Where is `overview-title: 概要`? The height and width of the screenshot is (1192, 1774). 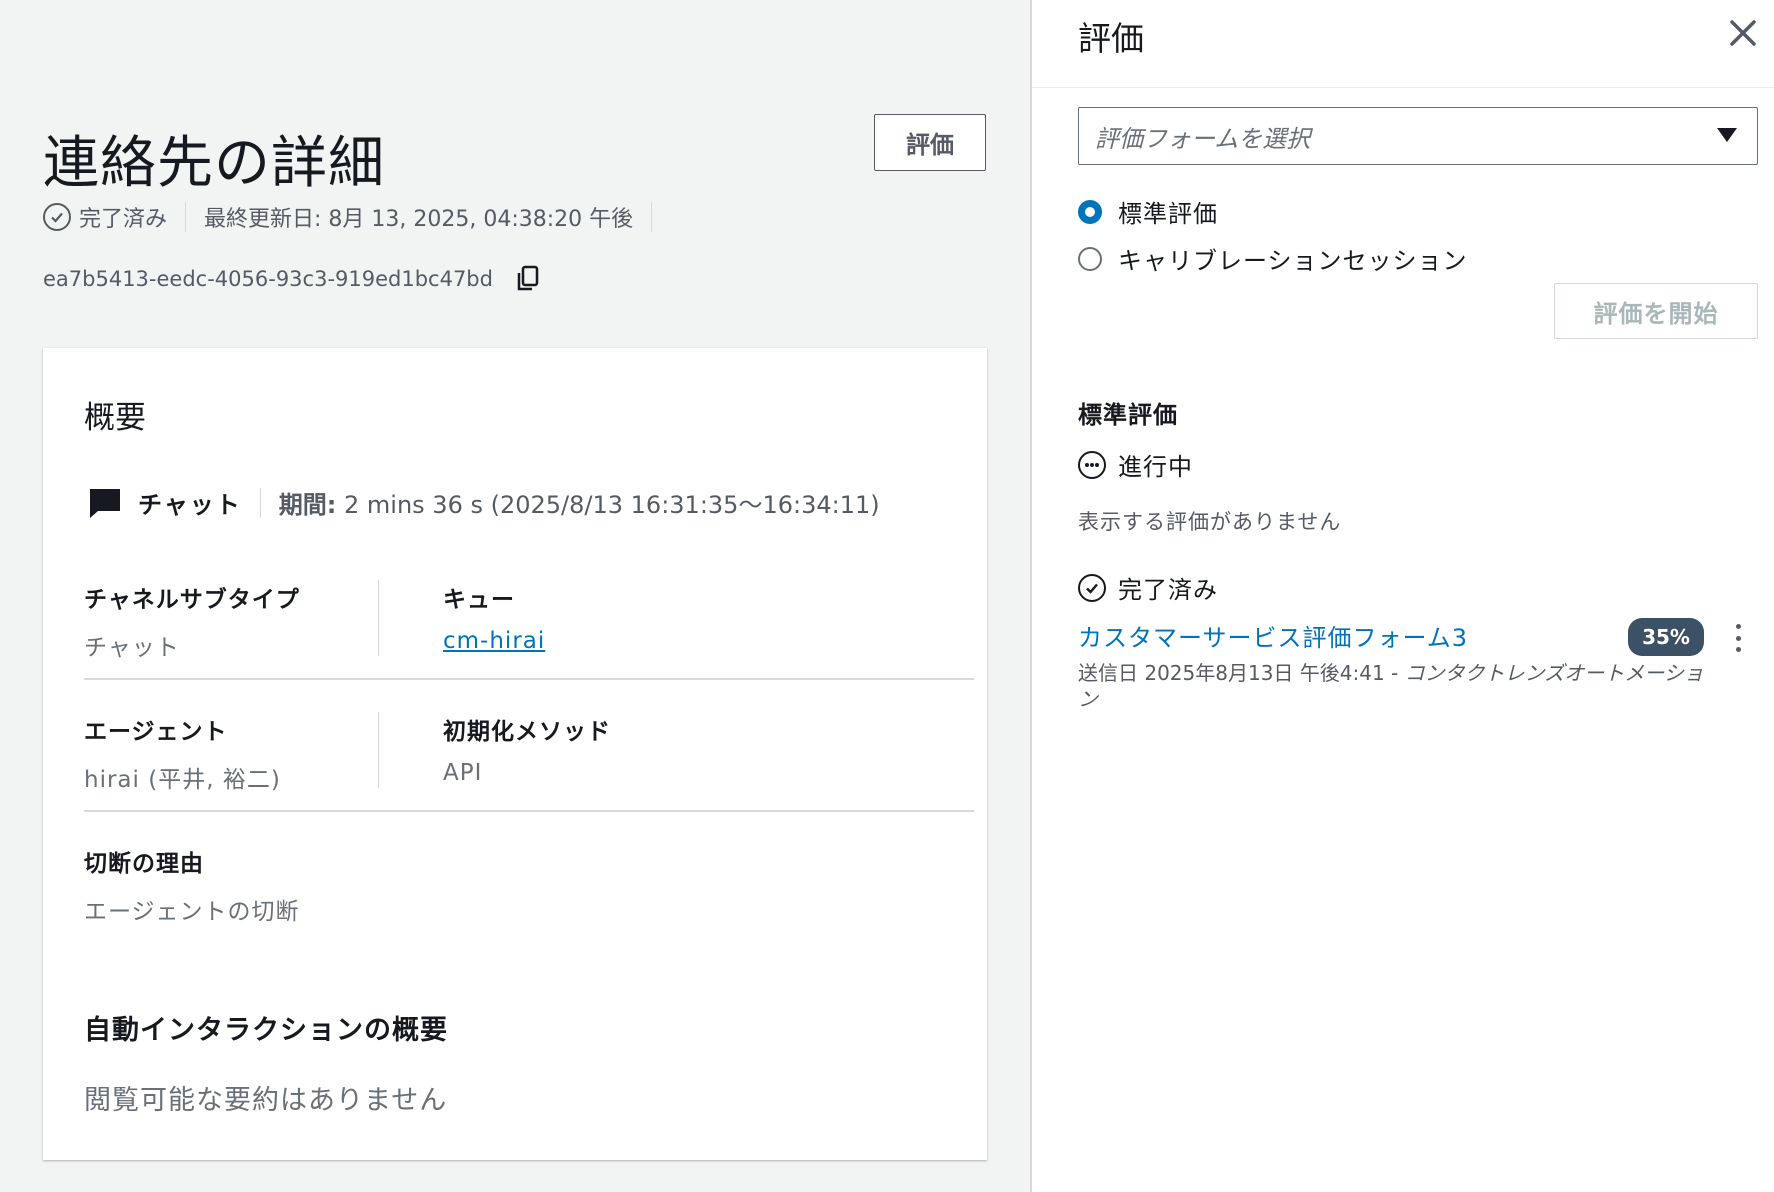 overview-title: 概要 is located at coordinates (115, 418).